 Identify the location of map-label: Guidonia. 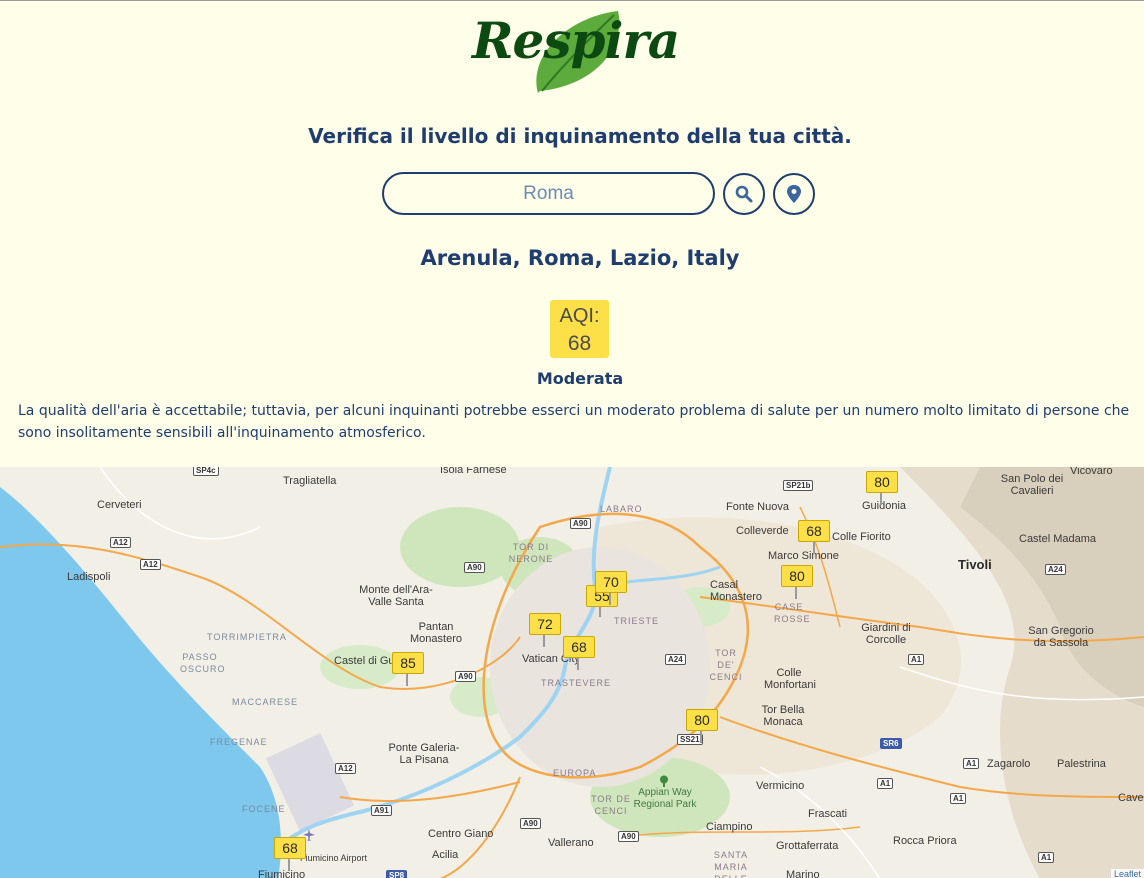
(884, 506).